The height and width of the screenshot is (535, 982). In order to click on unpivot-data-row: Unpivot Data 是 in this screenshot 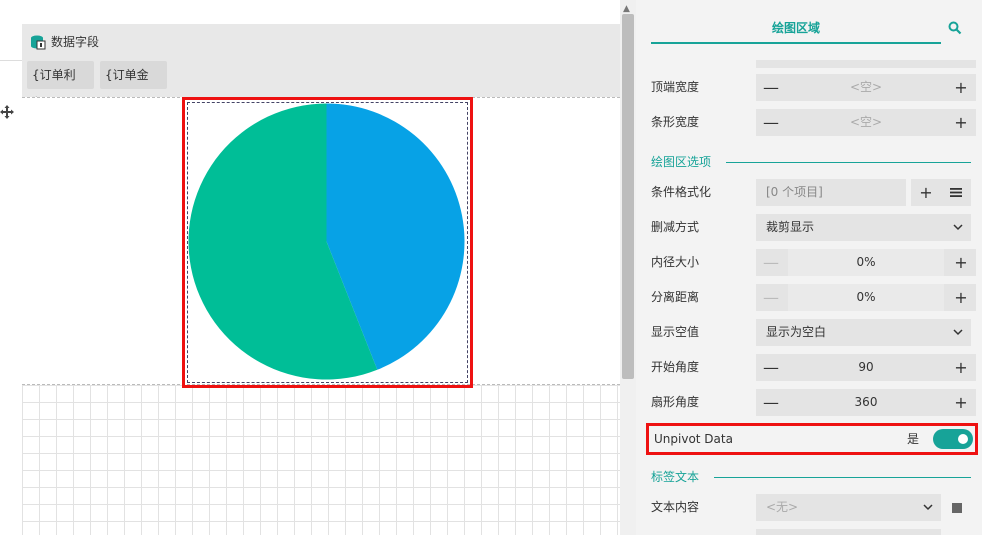, I will do `click(812, 439)`.